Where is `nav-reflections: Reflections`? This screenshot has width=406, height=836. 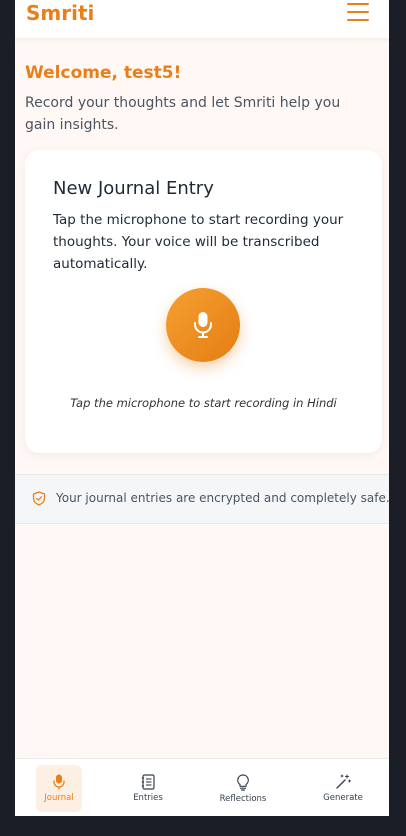 nav-reflections: Reflections is located at coordinates (243, 788).